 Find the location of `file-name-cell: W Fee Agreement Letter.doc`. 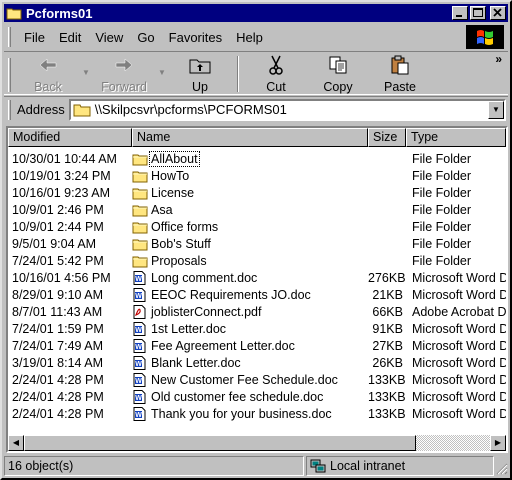

file-name-cell: W Fee Agreement Letter.doc is located at coordinates (249, 345).